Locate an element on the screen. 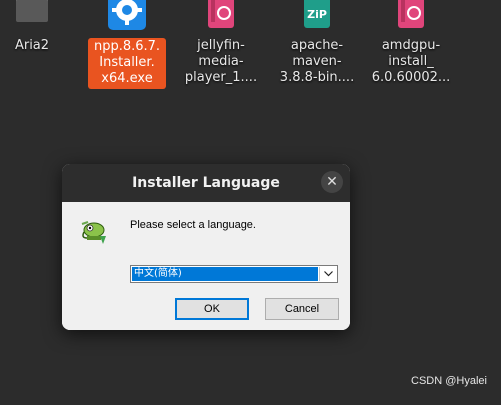 The width and height of the screenshot is (501, 405). close-icon: ✕ is located at coordinates (332, 182).